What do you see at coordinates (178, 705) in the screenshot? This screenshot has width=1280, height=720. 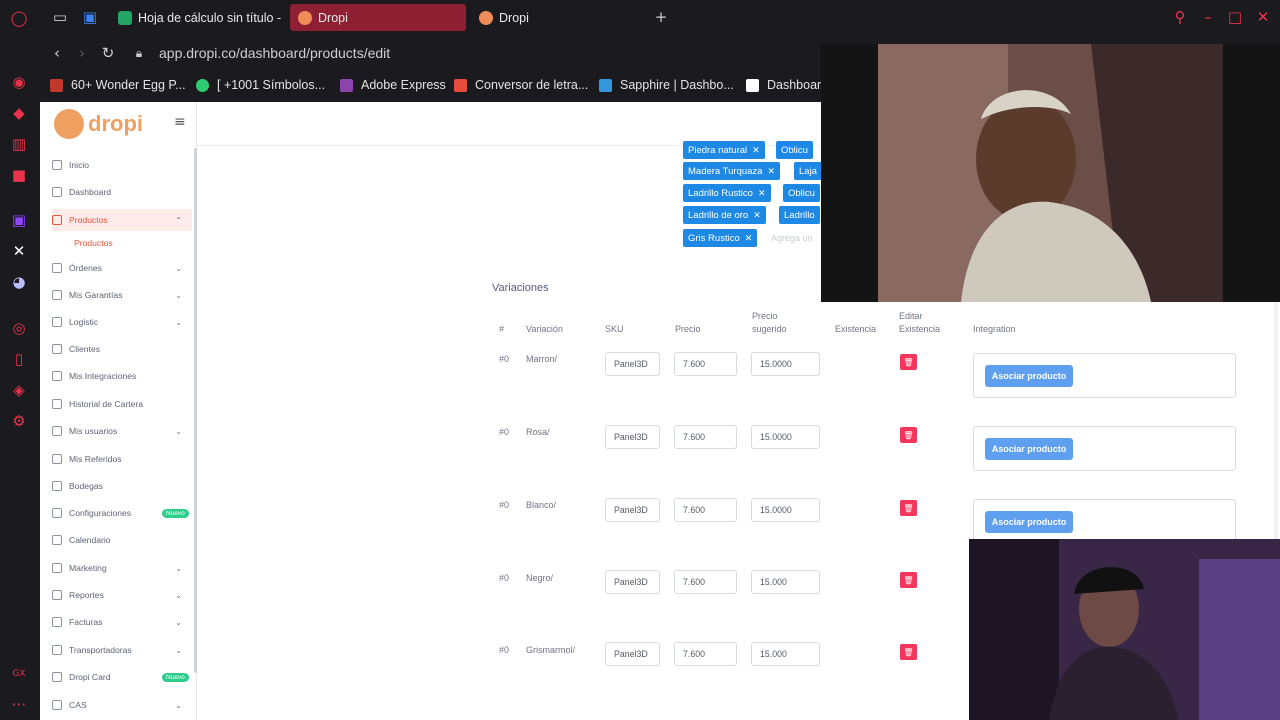 I see `chevron-down-icon: ⌄` at bounding box center [178, 705].